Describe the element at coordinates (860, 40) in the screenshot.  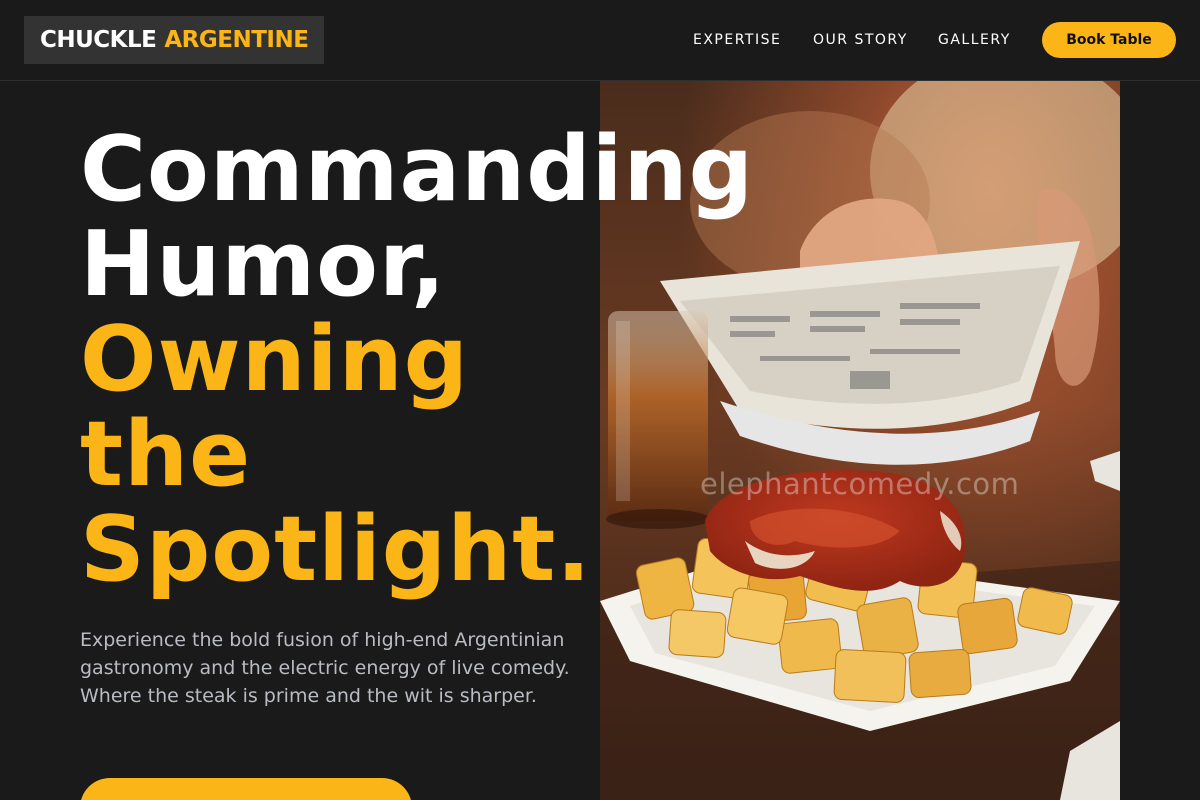
I see `nav-link-our-story: OUR STORY` at that location.